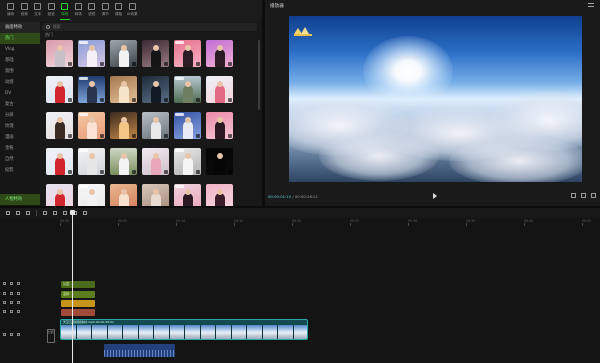 The image size is (600, 363). What do you see at coordinates (51, 336) in the screenshot?
I see `cover-button: 封面` at bounding box center [51, 336].